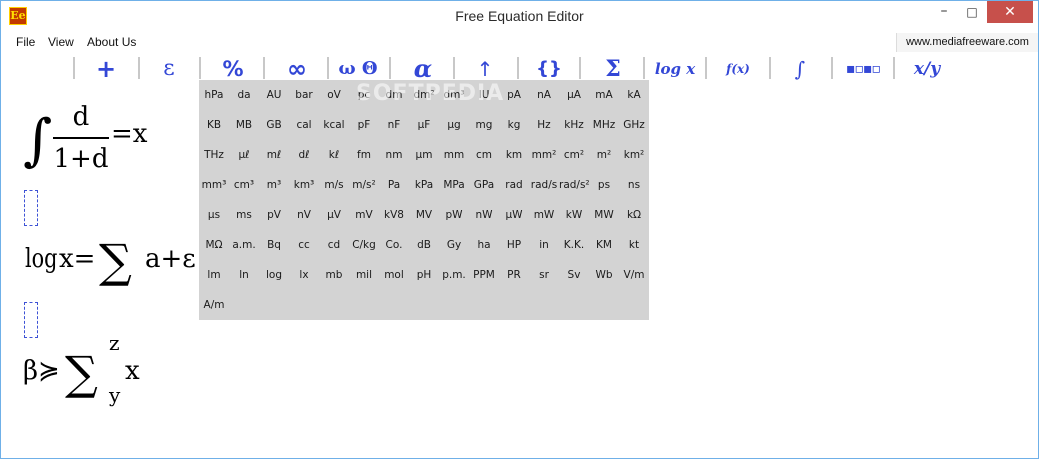 The width and height of the screenshot is (1039, 459). What do you see at coordinates (604, 215) in the screenshot?
I see `unit-symbol-item: MW` at bounding box center [604, 215].